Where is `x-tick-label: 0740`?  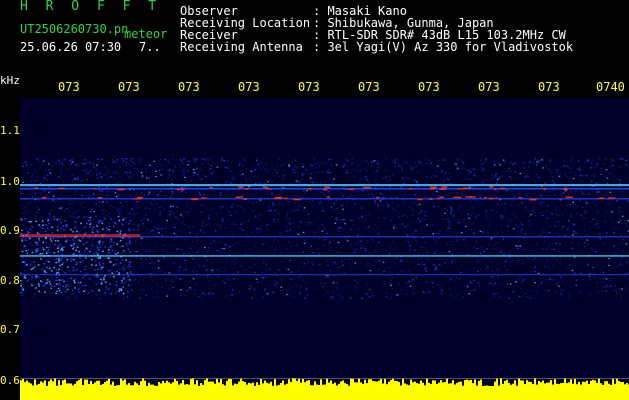 x-tick-label: 0740 is located at coordinates (610, 87).